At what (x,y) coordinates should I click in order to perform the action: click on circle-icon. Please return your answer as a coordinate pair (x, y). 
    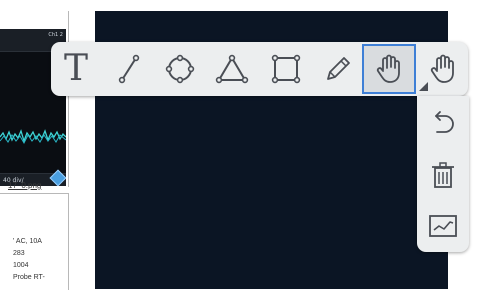
    Looking at the image, I should click on (180, 69).